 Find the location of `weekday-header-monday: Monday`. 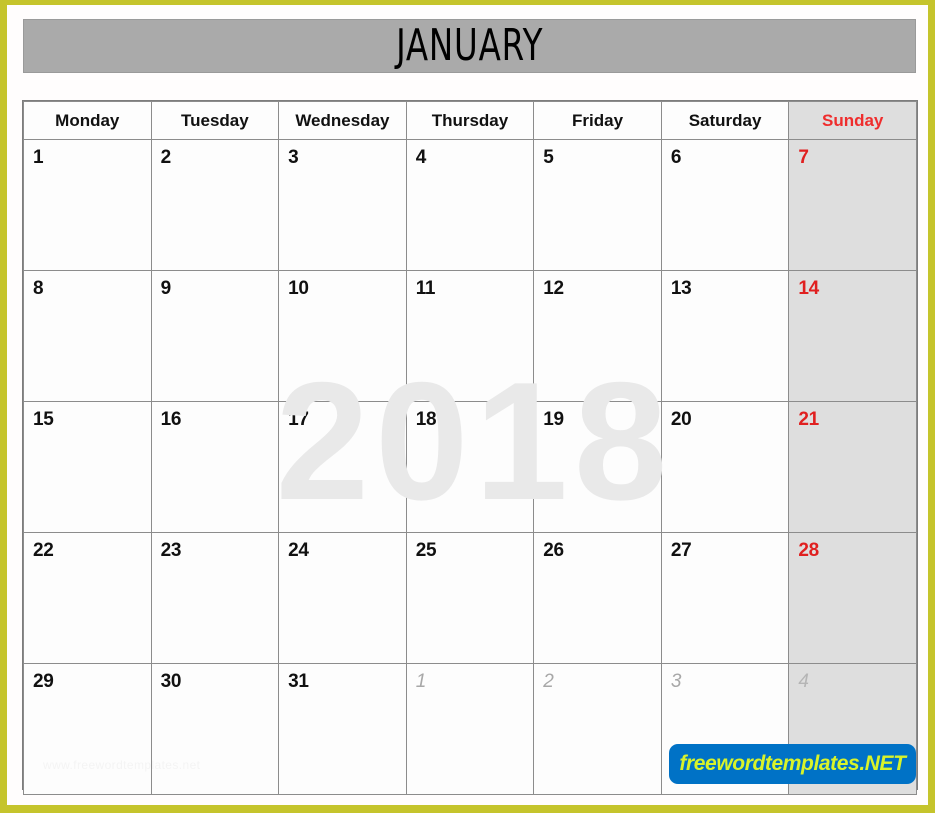

weekday-header-monday: Monday is located at coordinates (87, 120).